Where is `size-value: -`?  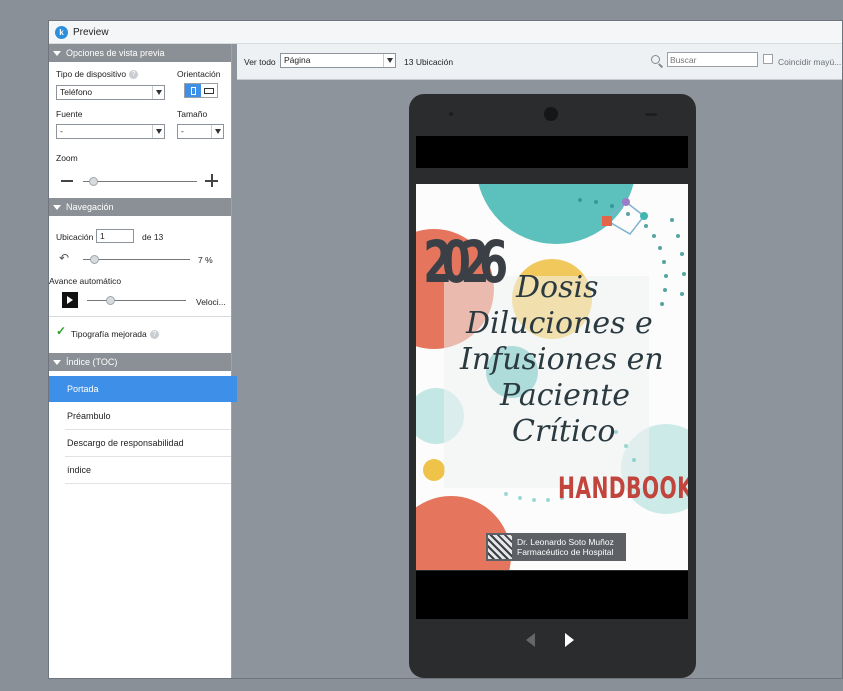 size-value: - is located at coordinates (182, 131).